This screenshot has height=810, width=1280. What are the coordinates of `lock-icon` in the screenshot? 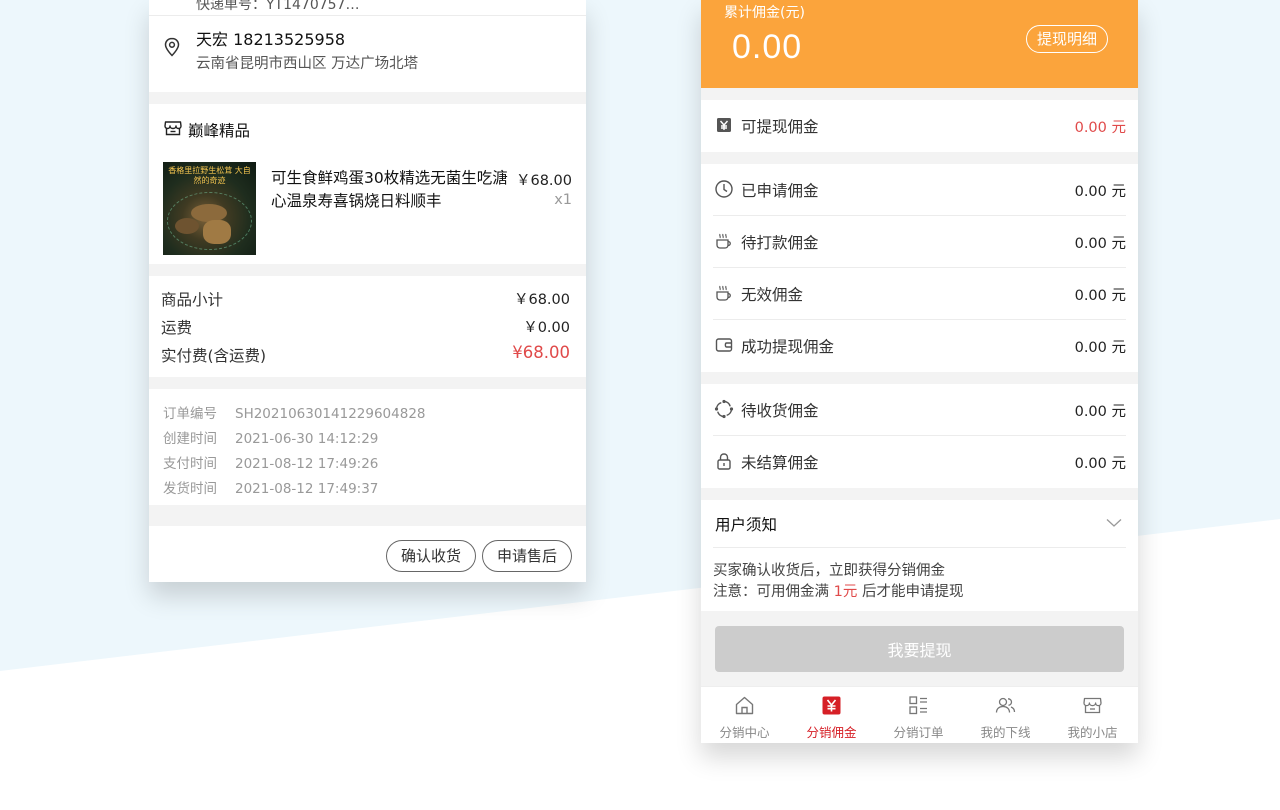 It's located at (724, 461).